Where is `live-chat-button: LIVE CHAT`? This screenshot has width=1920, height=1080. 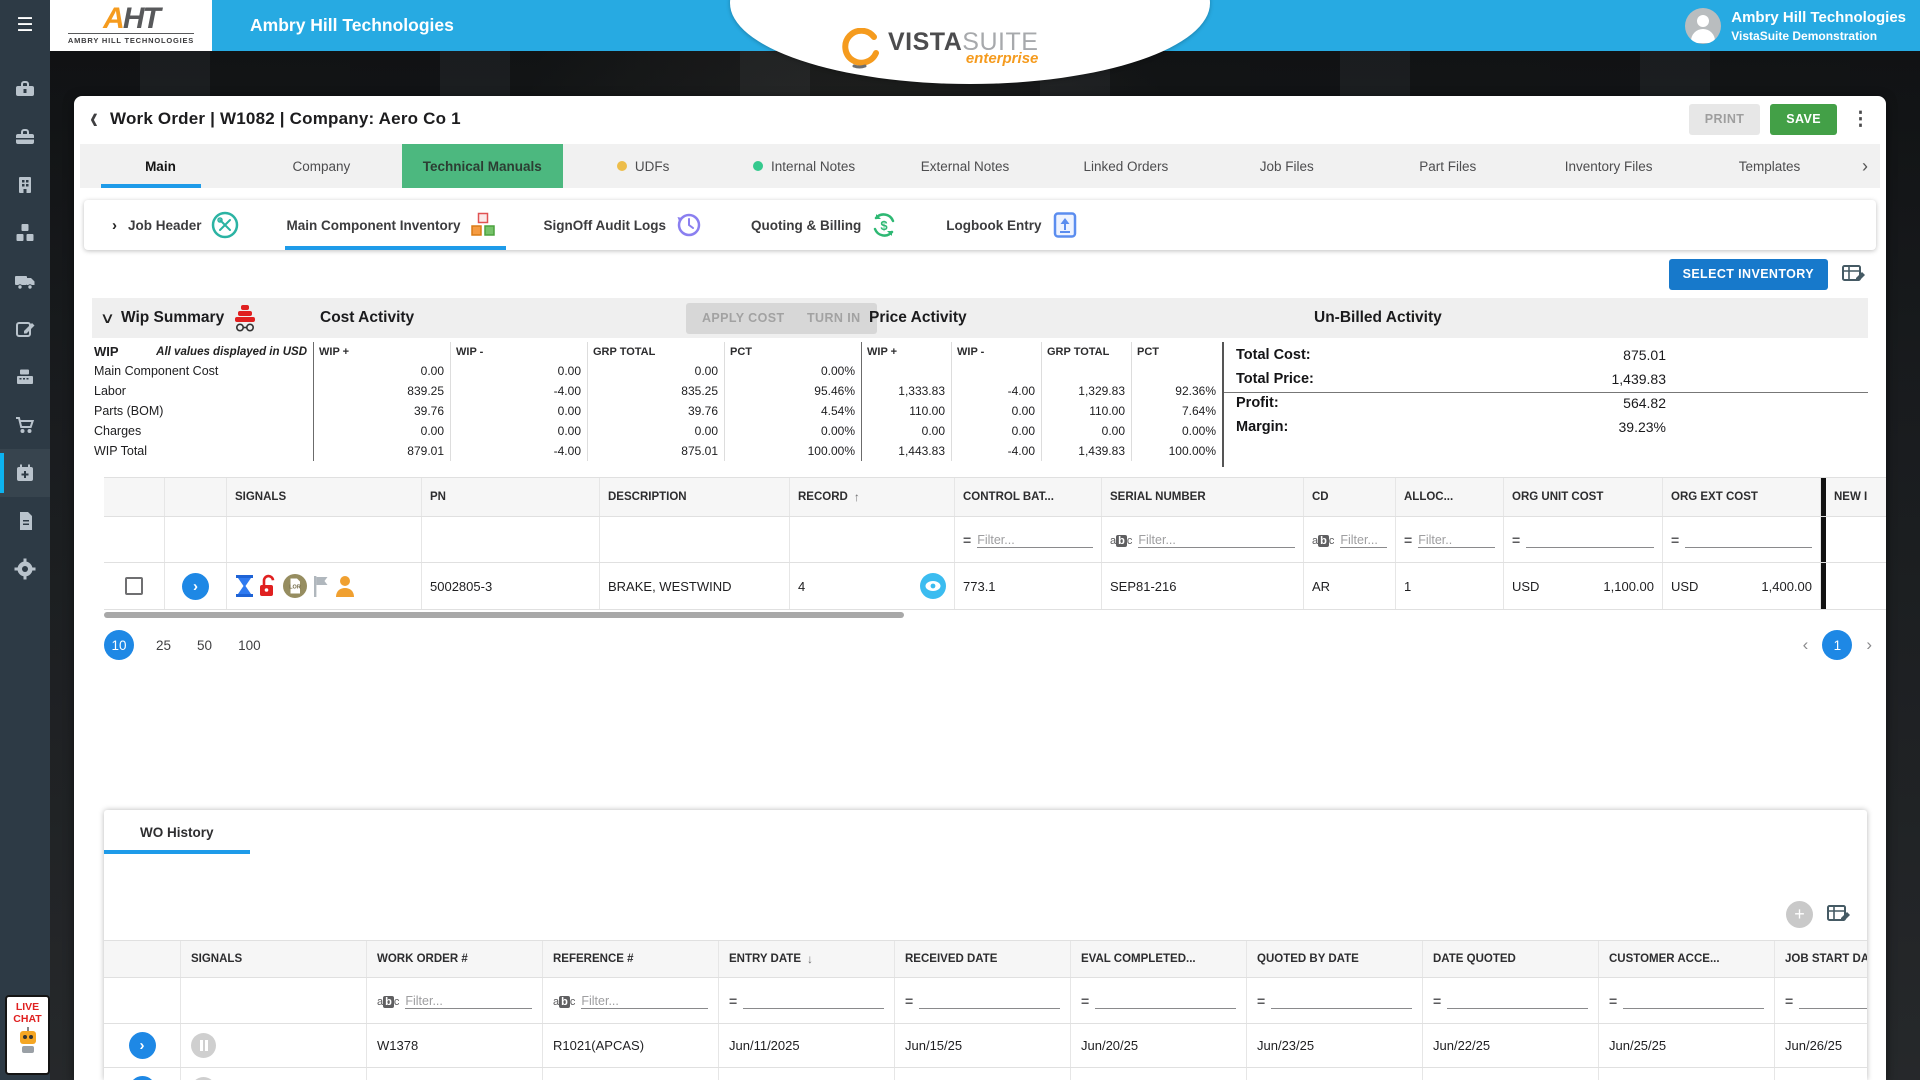
live-chat-button: LIVE CHAT is located at coordinates (27, 1035).